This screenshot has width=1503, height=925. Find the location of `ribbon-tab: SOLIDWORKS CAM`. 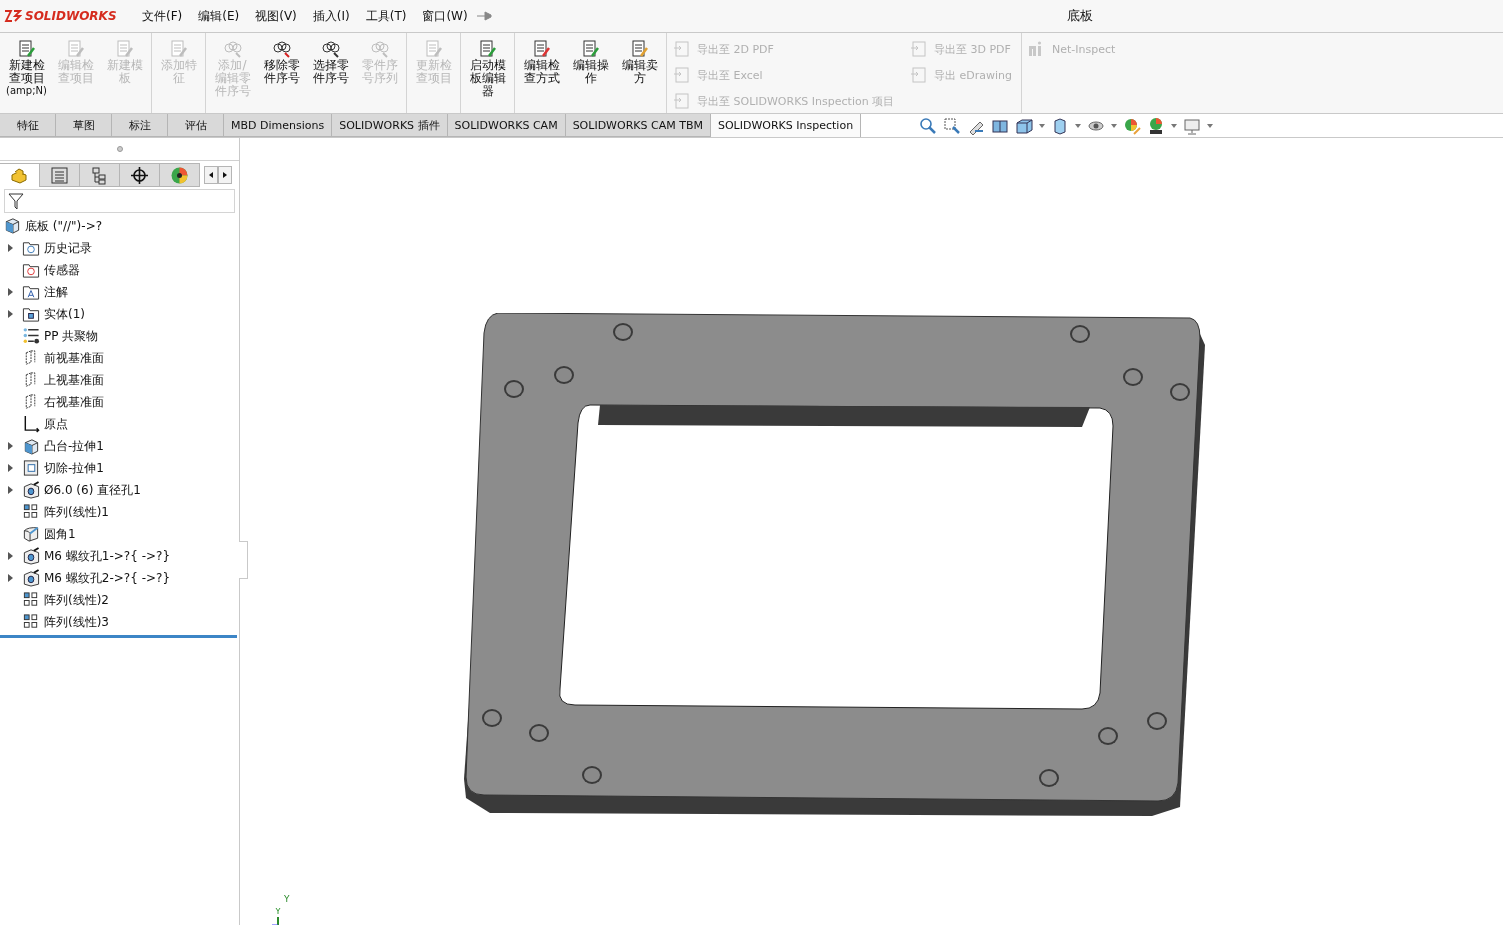

ribbon-tab: SOLIDWORKS CAM is located at coordinates (506, 125).